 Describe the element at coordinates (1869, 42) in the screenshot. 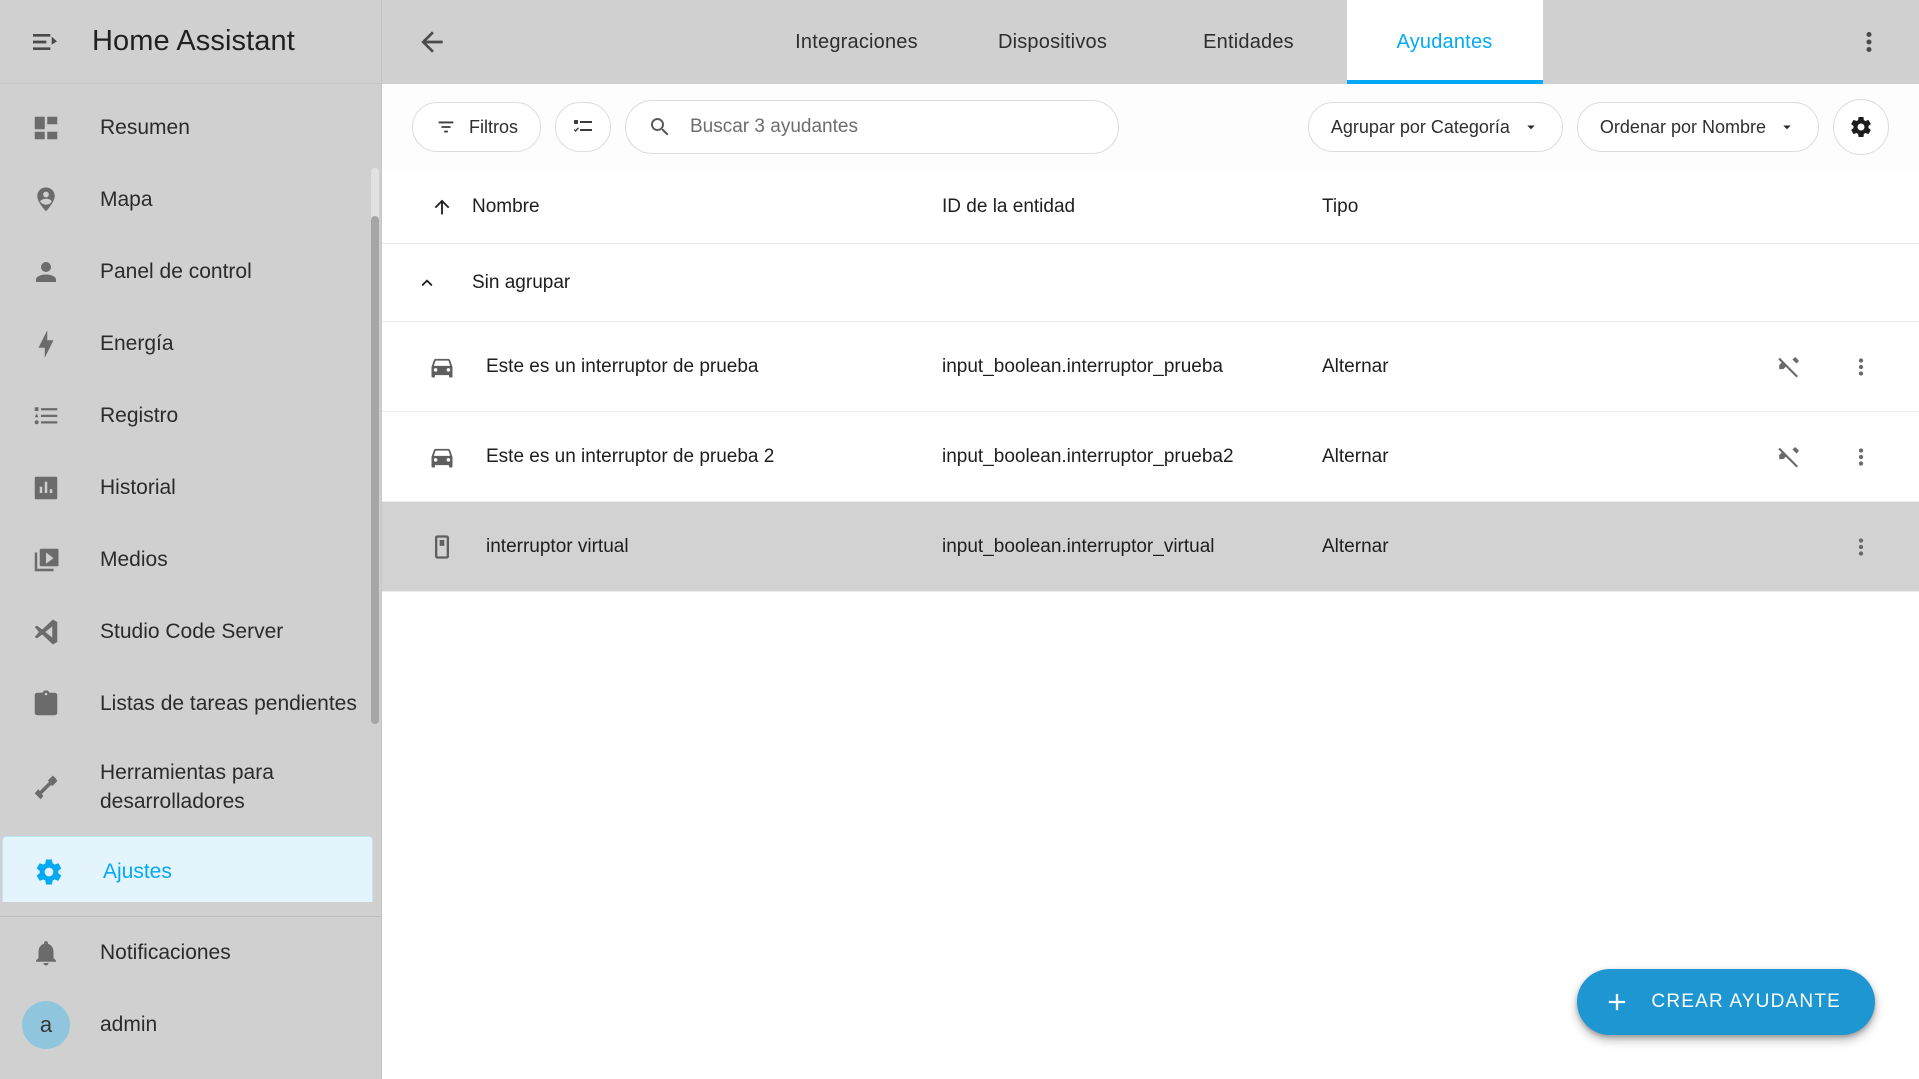

I see `dots-vertical-icon` at that location.